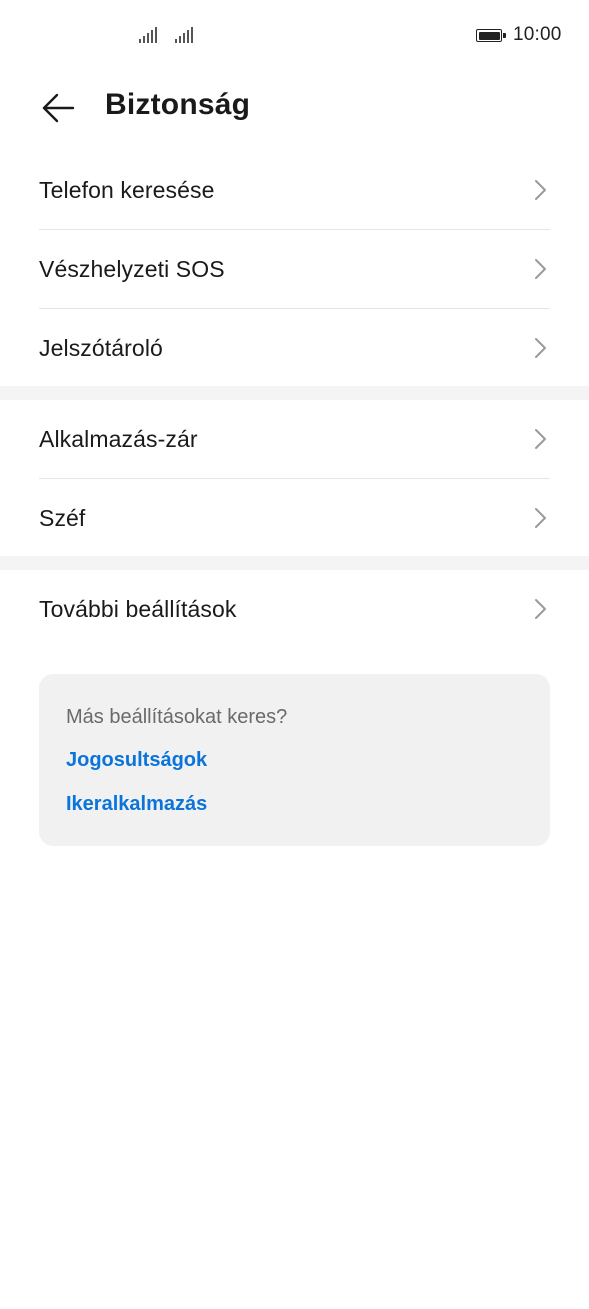  Describe the element at coordinates (132, 268) in the screenshot. I see `list-item-label: Vészhelyzeti SOS` at that location.